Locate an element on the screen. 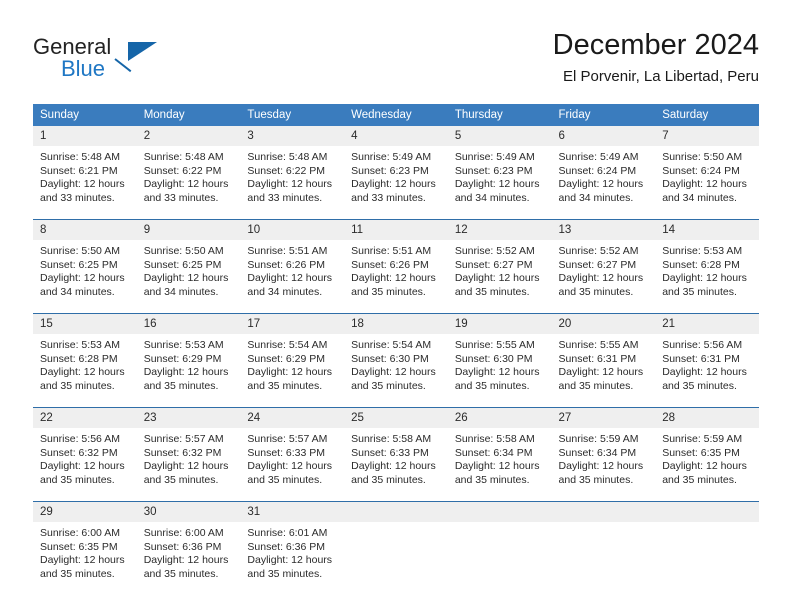 The image size is (792, 612). sunset-text: Sunset: 6:24 PM is located at coordinates (597, 170).